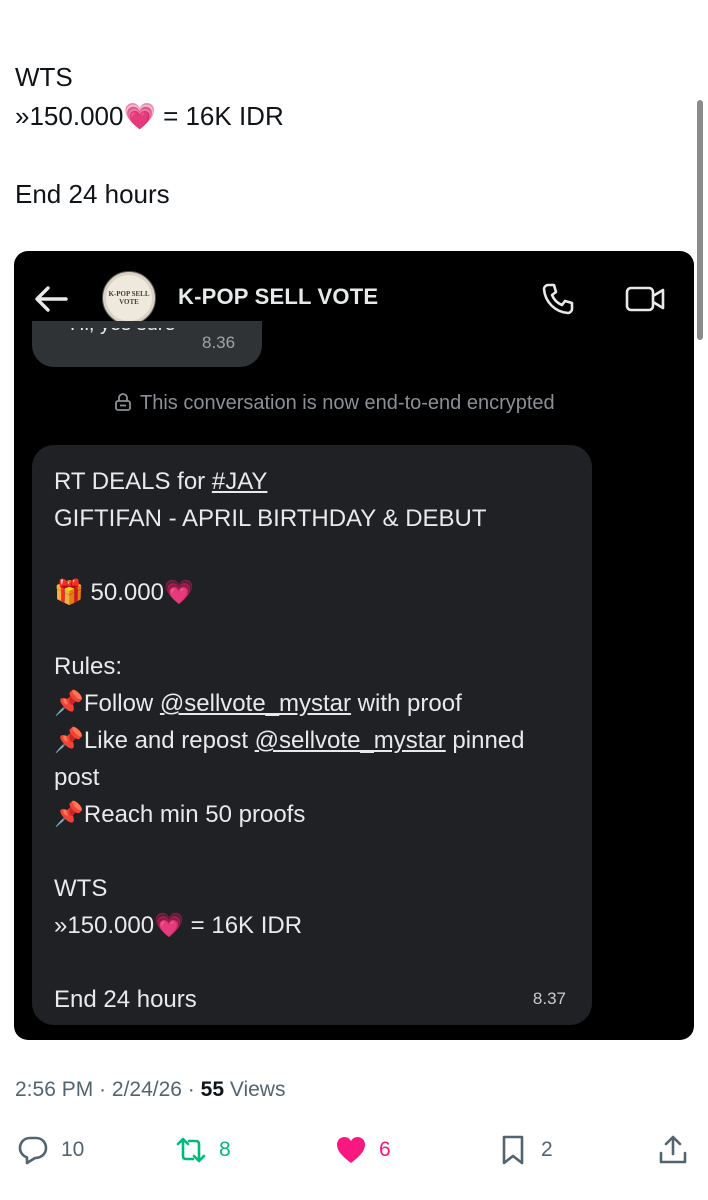  What do you see at coordinates (525, 1150) in the screenshot?
I see `bookmark-button: 2` at bounding box center [525, 1150].